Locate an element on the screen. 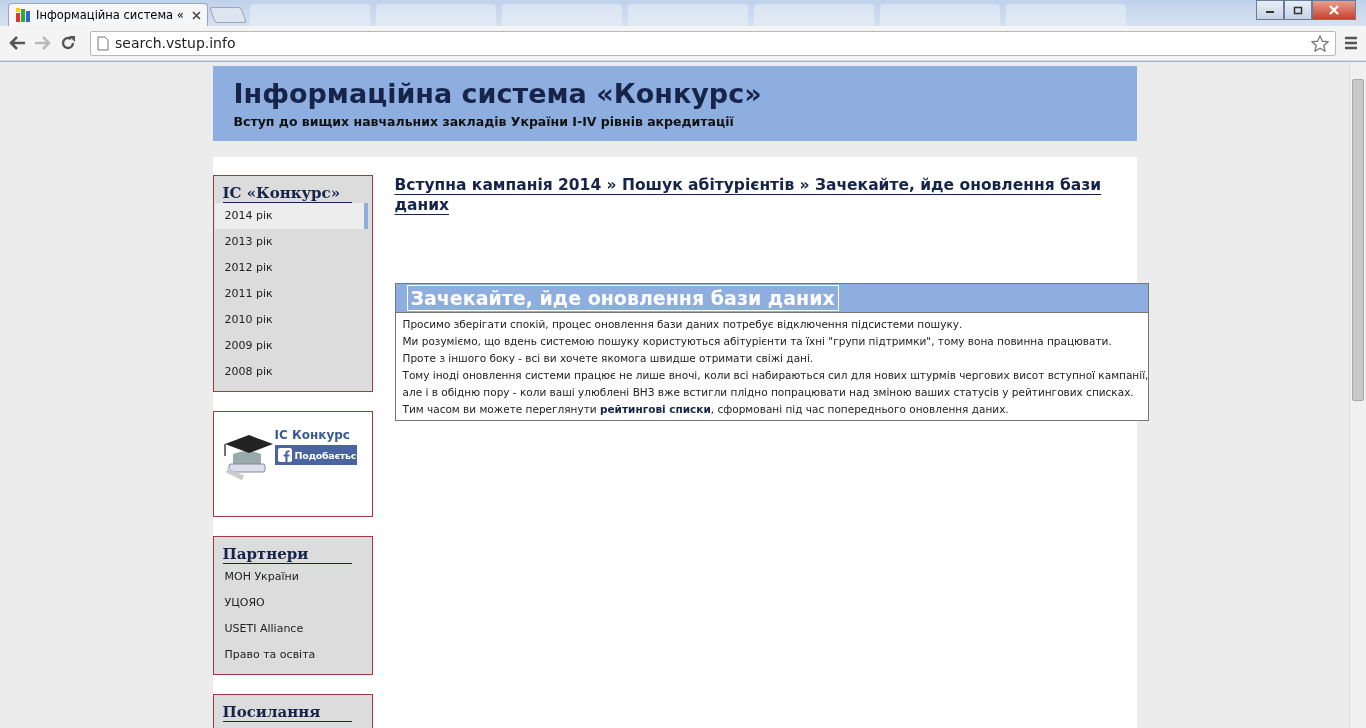 Image resolution: width=1366 pixels, height=728 pixels. box-title: Посилання is located at coordinates (287, 711).